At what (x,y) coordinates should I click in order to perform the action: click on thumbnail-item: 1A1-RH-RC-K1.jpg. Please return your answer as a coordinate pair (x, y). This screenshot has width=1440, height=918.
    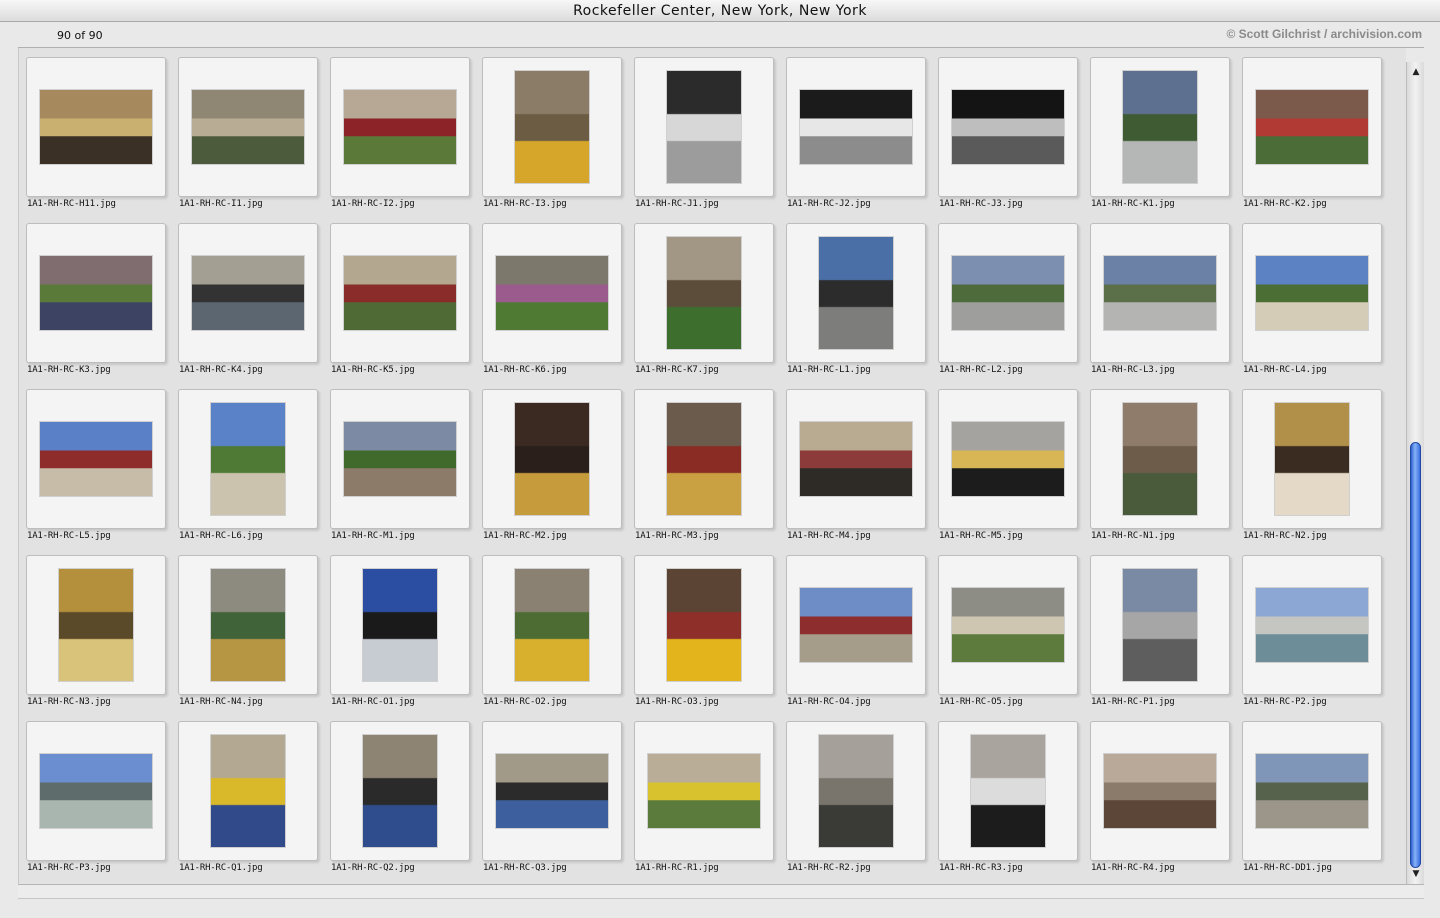
    Looking at the image, I should click on (1160, 137).